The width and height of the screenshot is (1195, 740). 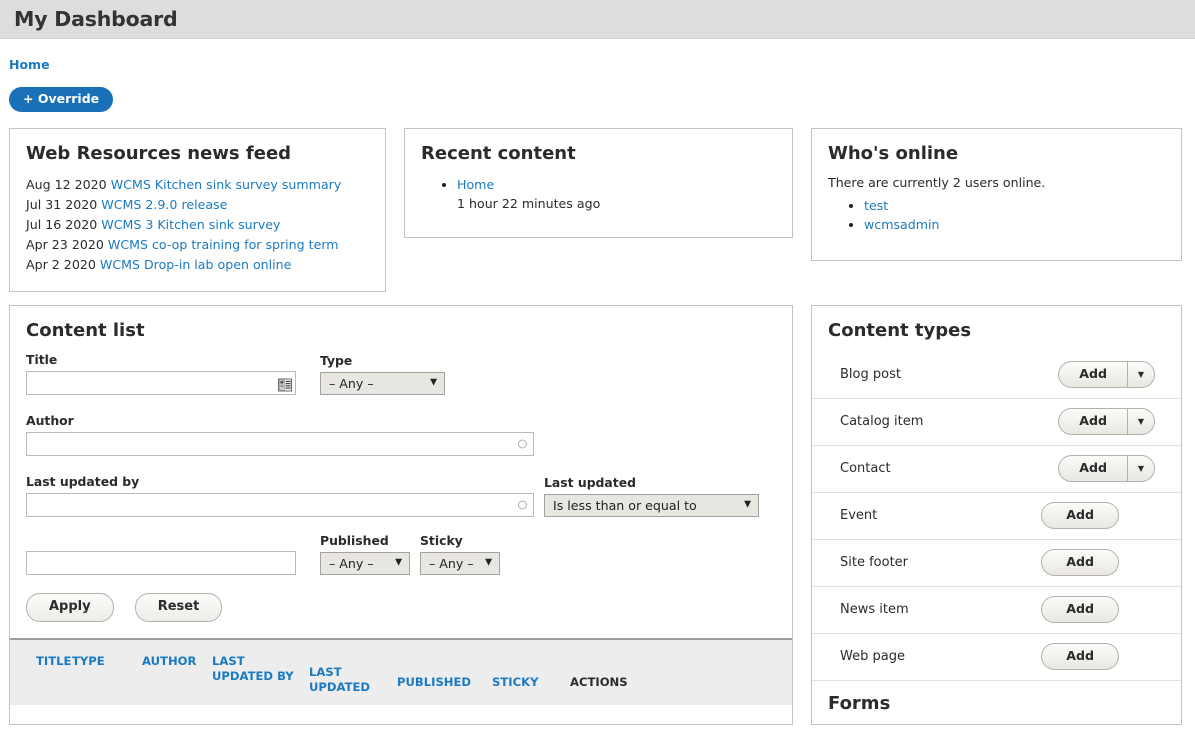 I want to click on news-item-link: WCMS Drop-in lab open online, so click(x=196, y=264).